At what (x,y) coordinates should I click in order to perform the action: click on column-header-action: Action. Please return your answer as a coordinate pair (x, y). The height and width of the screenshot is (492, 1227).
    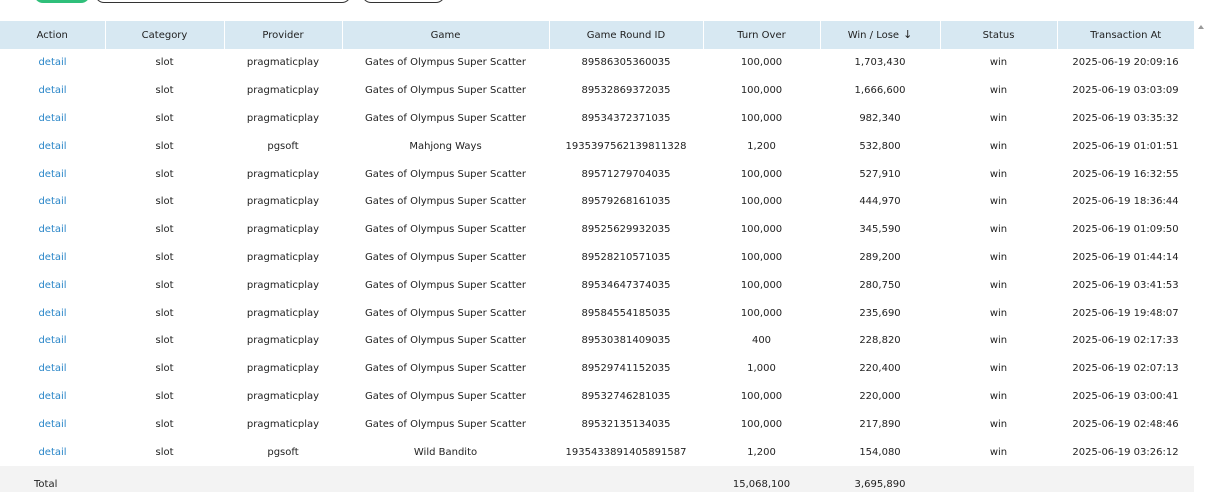
    Looking at the image, I should click on (53, 35).